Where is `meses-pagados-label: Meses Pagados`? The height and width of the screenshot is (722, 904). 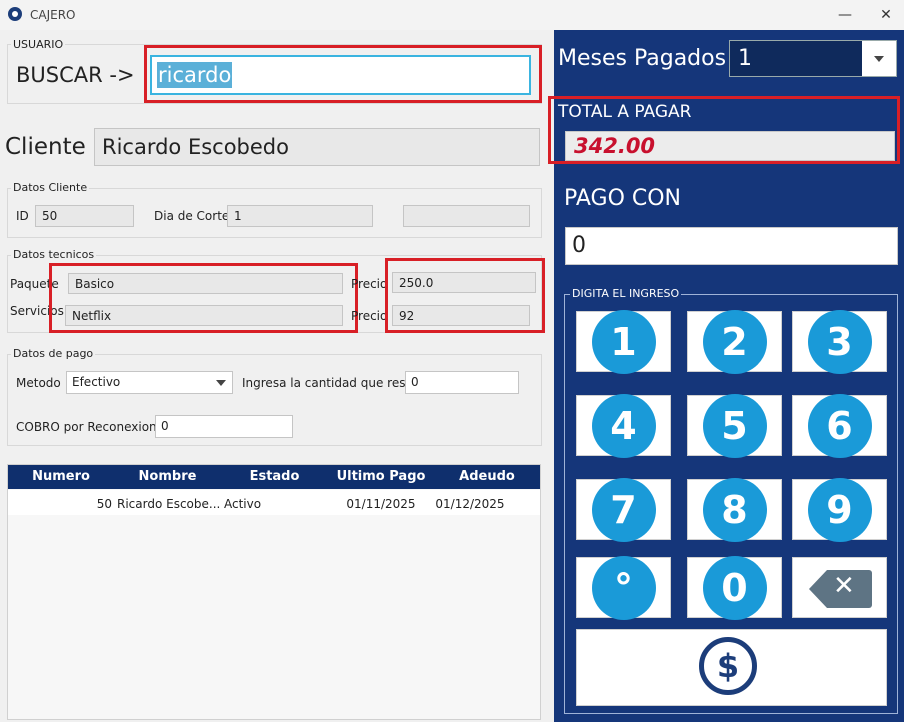
meses-pagados-label: Meses Pagados is located at coordinates (642, 58).